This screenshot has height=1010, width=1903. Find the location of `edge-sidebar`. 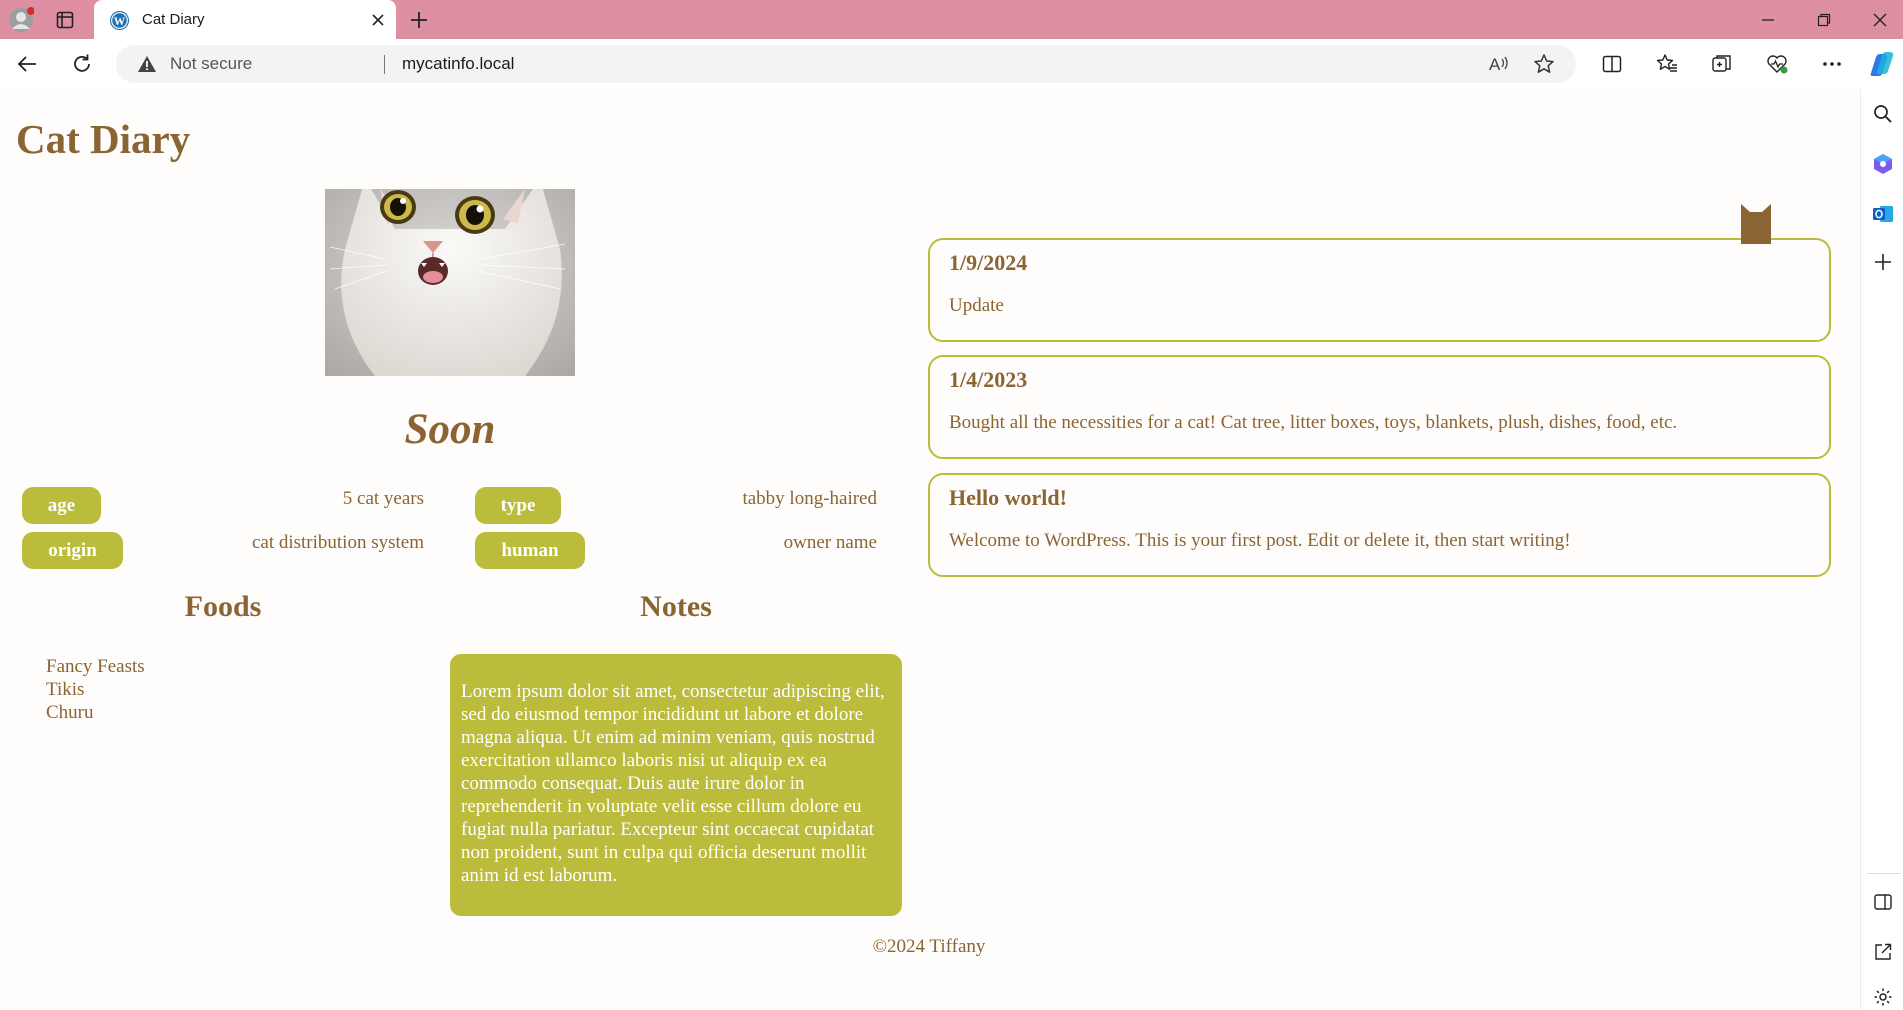

edge-sidebar is located at coordinates (1881, 549).